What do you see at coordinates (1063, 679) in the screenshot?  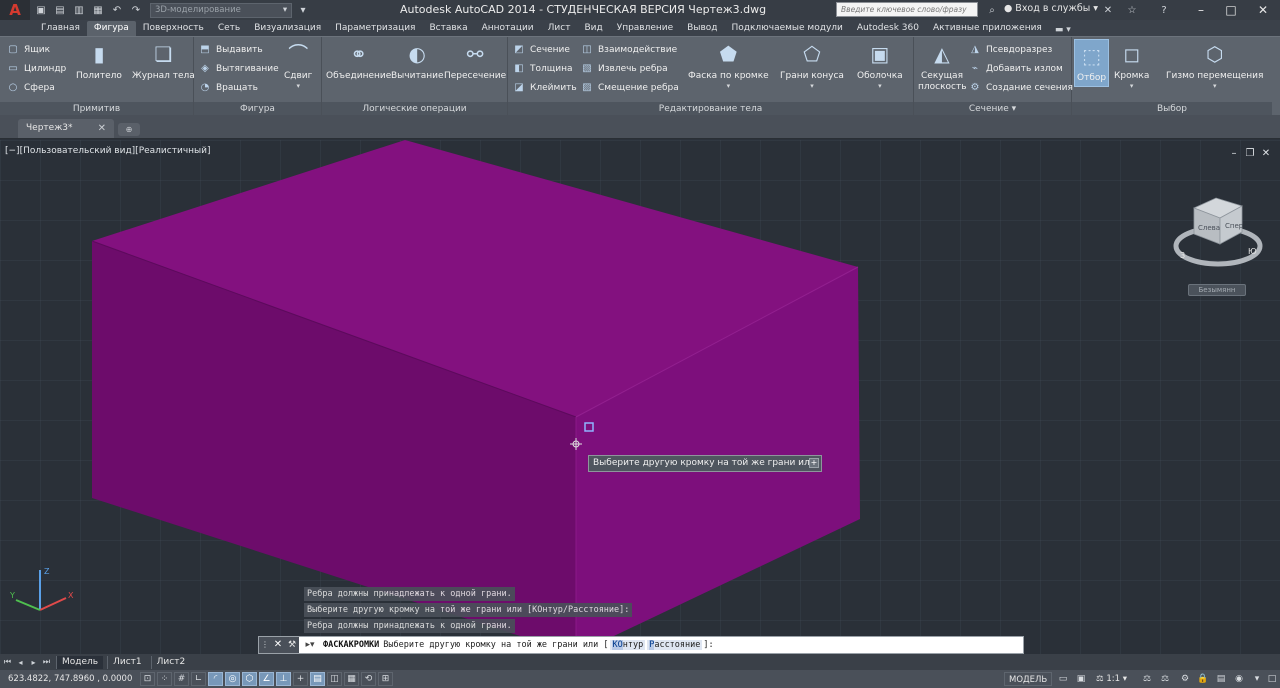 I see `maximize-viewport-icon: ▭` at bounding box center [1063, 679].